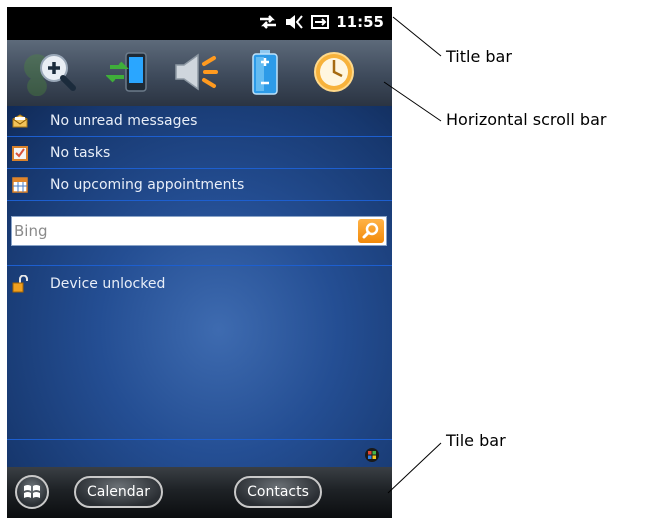 Image resolution: width=653 pixels, height=518 pixels. I want to click on messages-status: No unread messages, so click(124, 121).